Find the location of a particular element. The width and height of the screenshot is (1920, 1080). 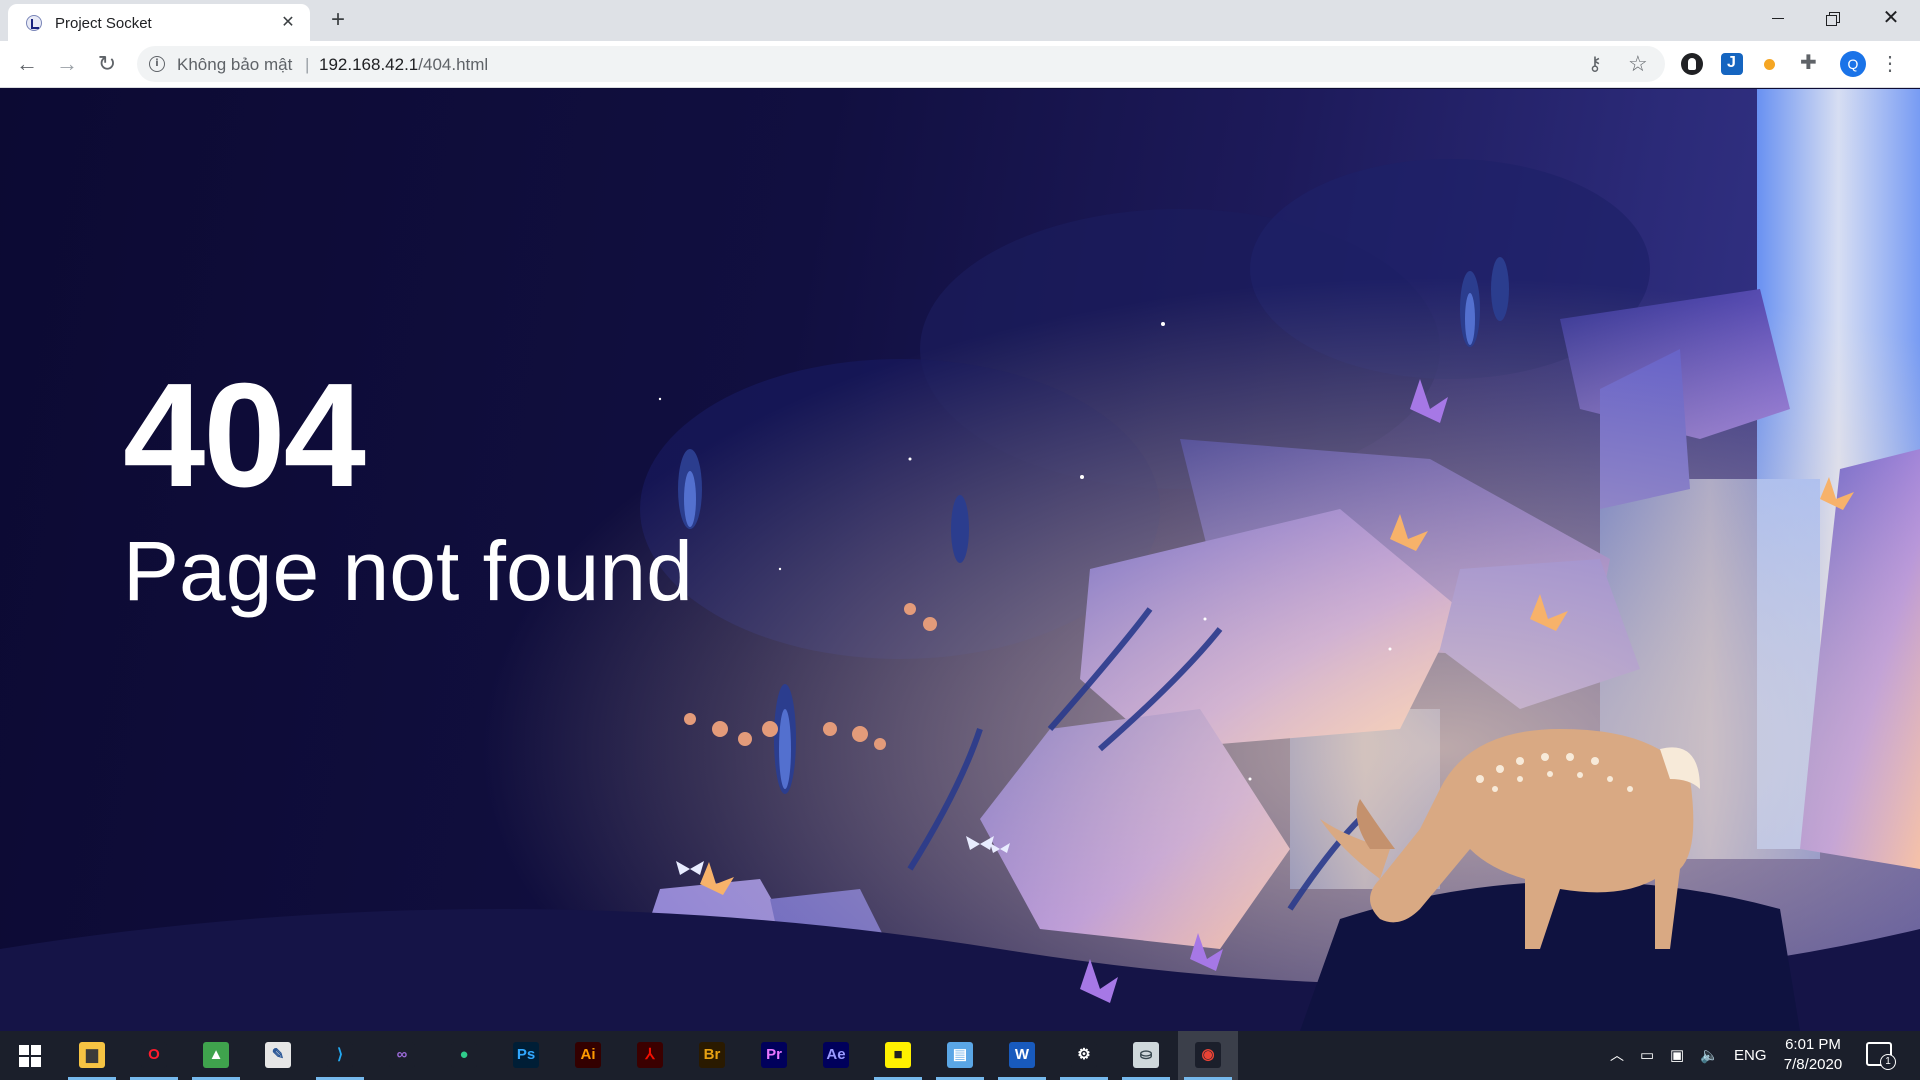

acrobat-icon: ⅄ is located at coordinates (650, 1055).